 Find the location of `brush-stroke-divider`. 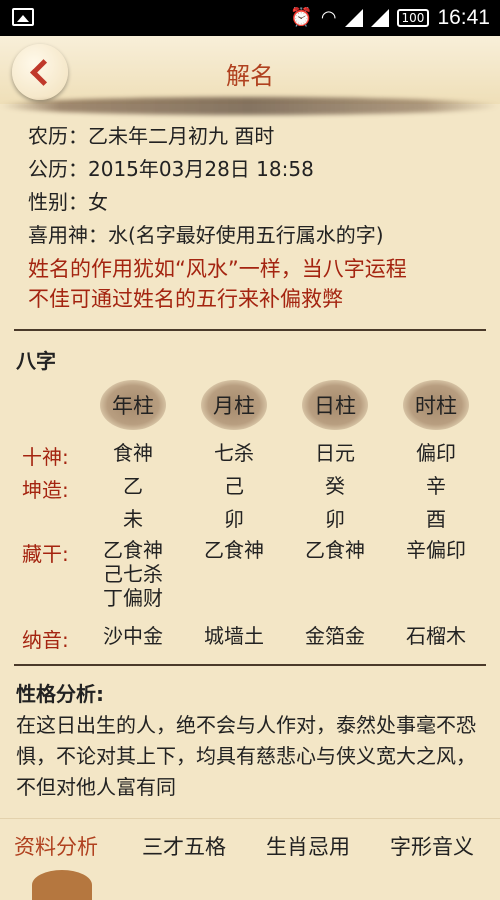

brush-stroke-divider is located at coordinates (250, 106).